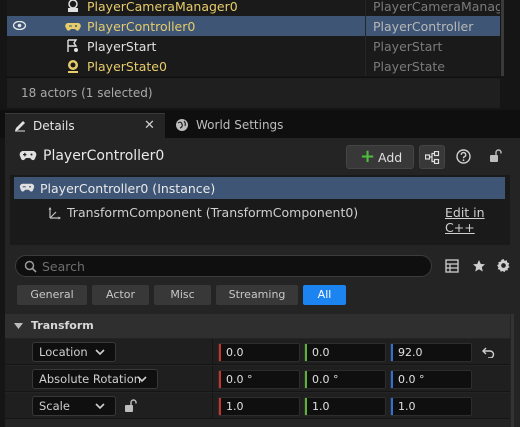 The width and height of the screenshot is (520, 427). What do you see at coordinates (257, 326) in the screenshot?
I see `transform-section-header: Transform` at bounding box center [257, 326].